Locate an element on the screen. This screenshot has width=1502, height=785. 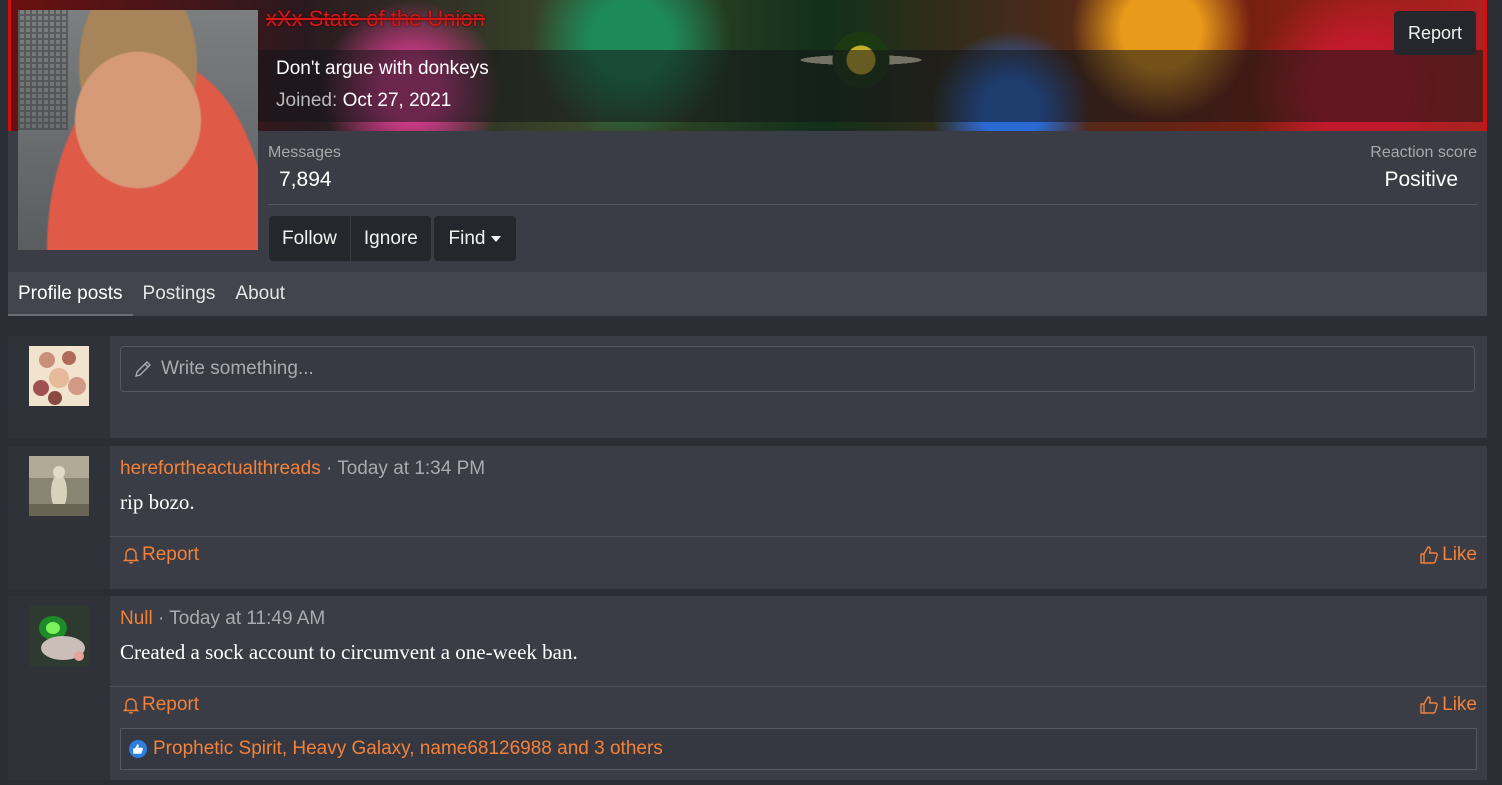
pencil-icon is located at coordinates (143, 369).